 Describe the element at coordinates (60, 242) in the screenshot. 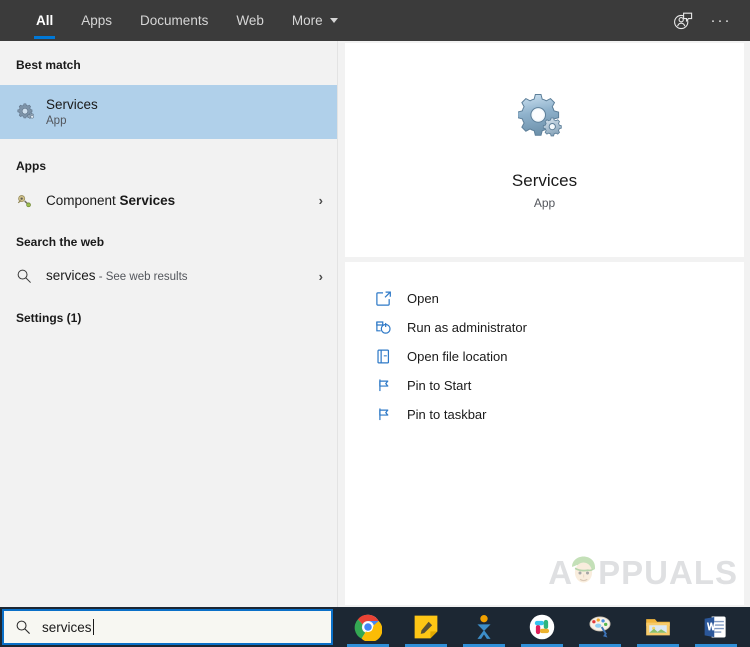

I see `group-heading-search-the-web: Search the web` at that location.